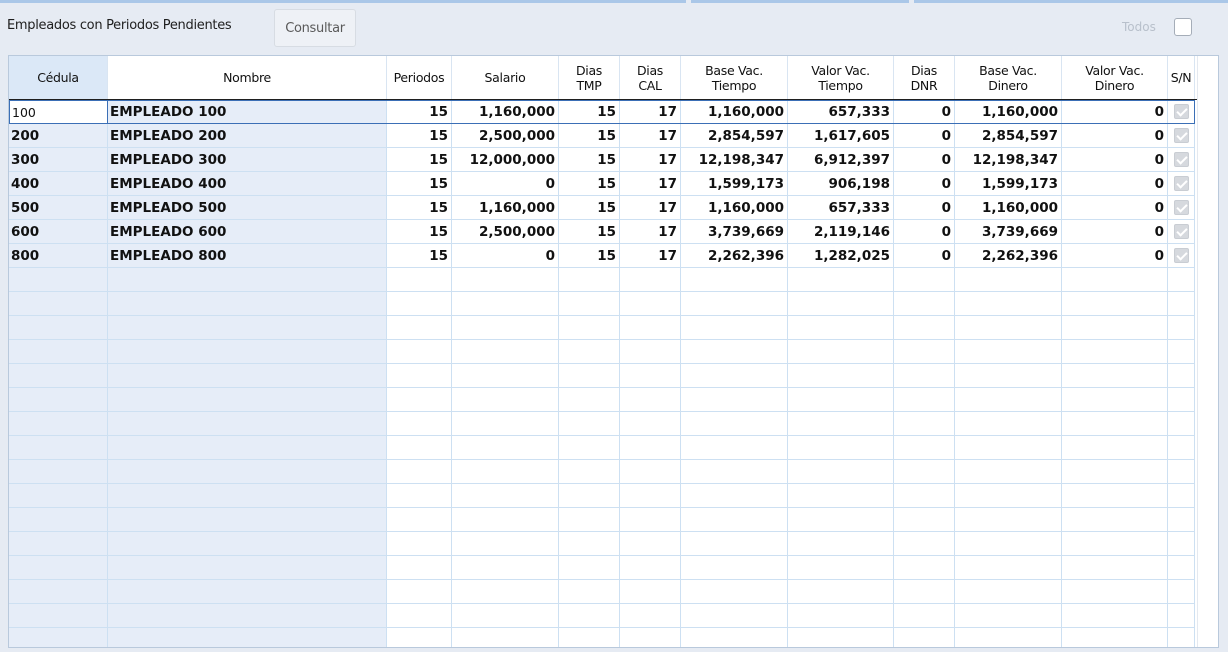  What do you see at coordinates (841, 160) in the screenshot?
I see `cell-valor-vac-tiempo: 6,912,397` at bounding box center [841, 160].